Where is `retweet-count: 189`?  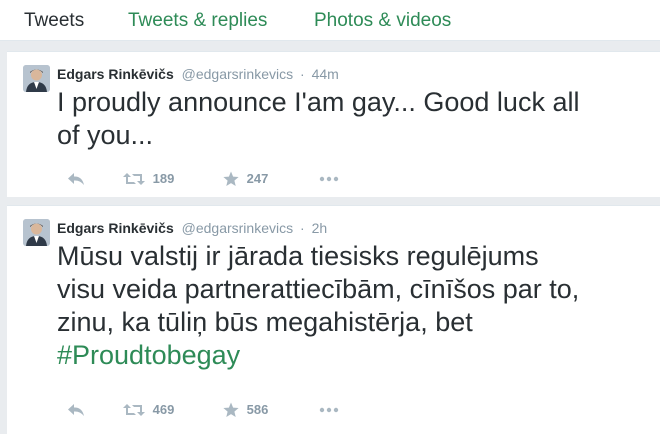
retweet-count: 189 is located at coordinates (163, 178).